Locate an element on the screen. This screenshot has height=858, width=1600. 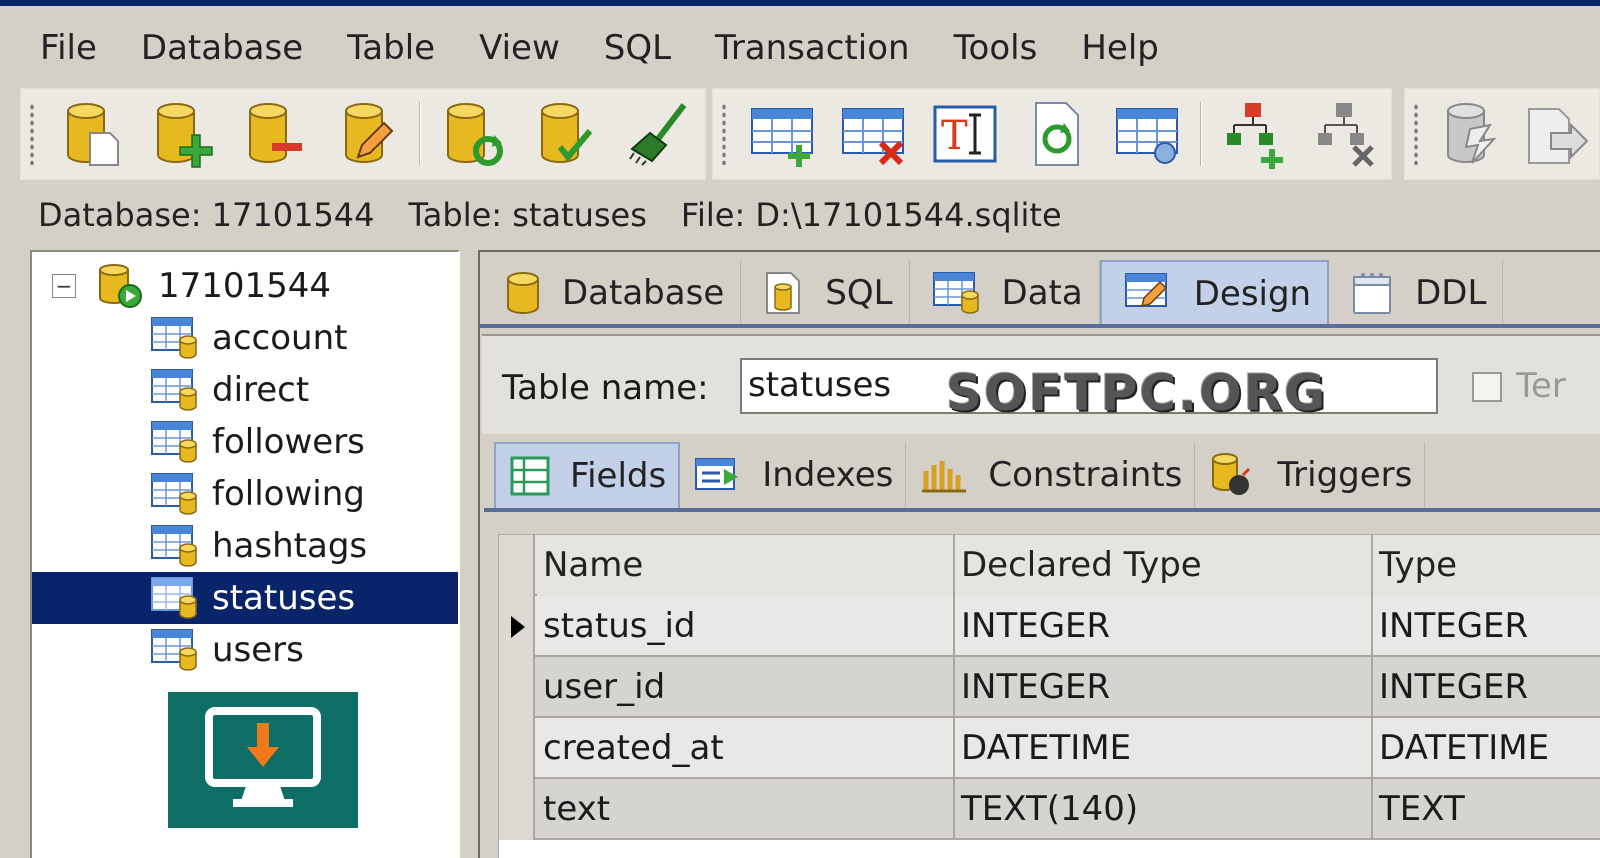
table-row: created_at DATETIME DATETIME is located at coordinates (1049, 748).